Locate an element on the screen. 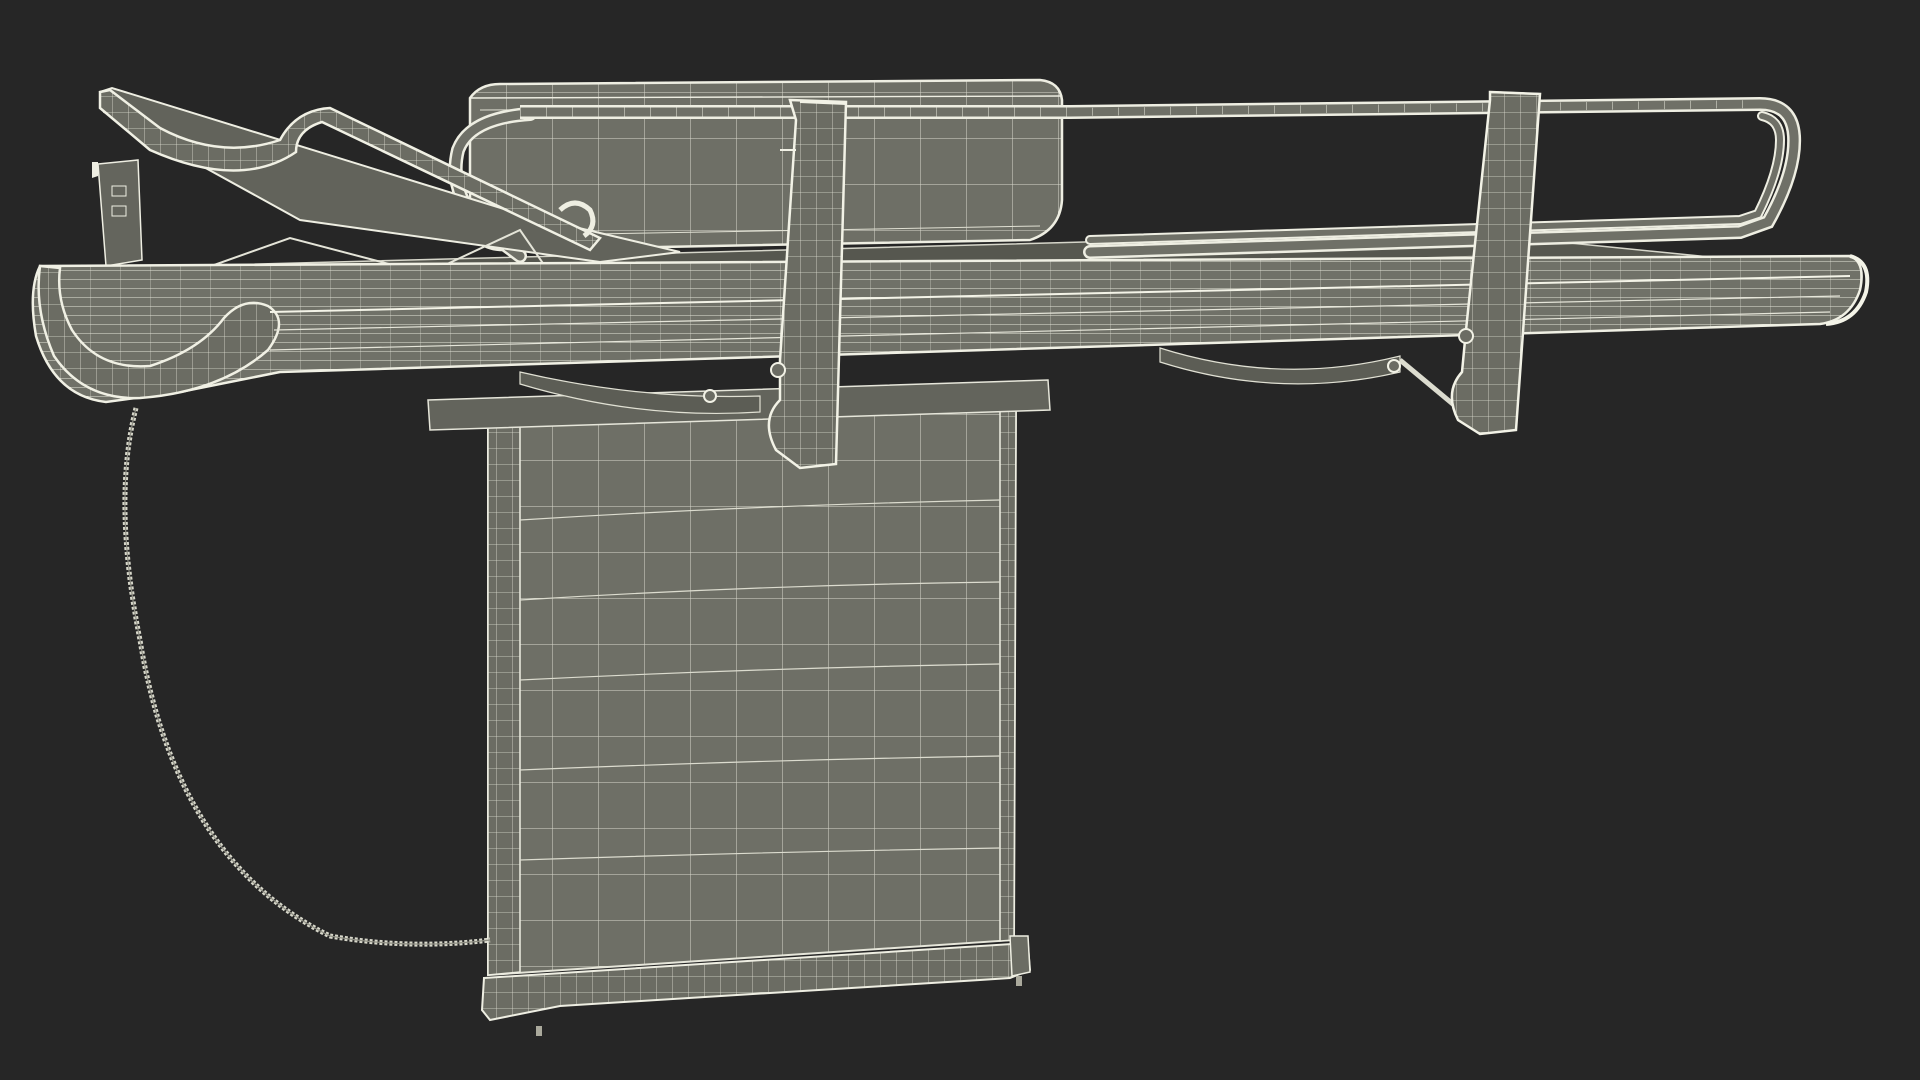  tray-front-rail is located at coordinates (950, 329).